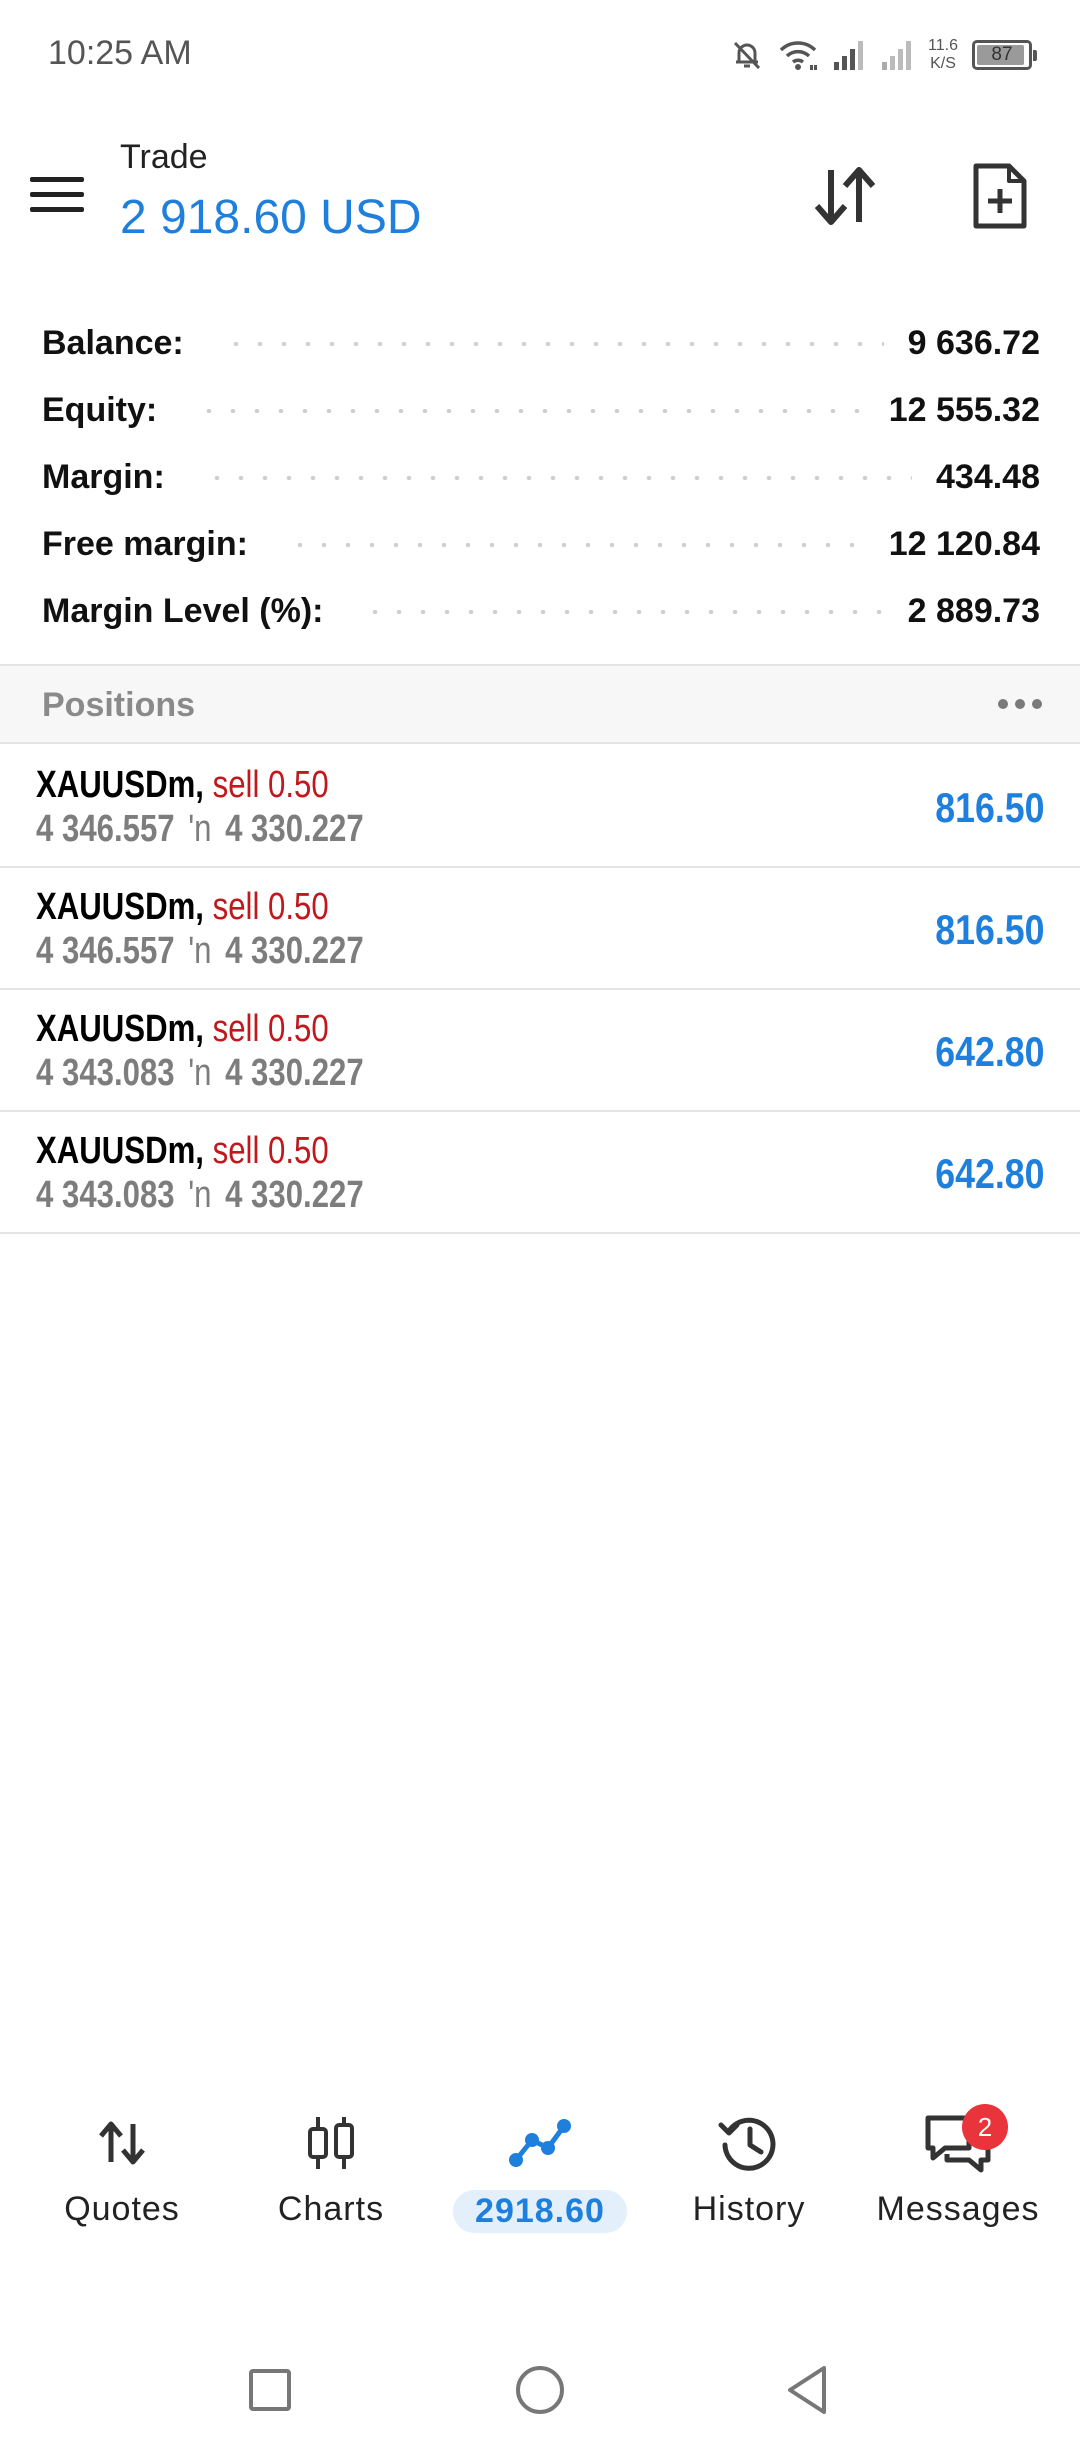 Image resolution: width=1080 pixels, height=2460 pixels. What do you see at coordinates (540, 2211) in the screenshot?
I see `nav-label-trade: 2918.60` at bounding box center [540, 2211].